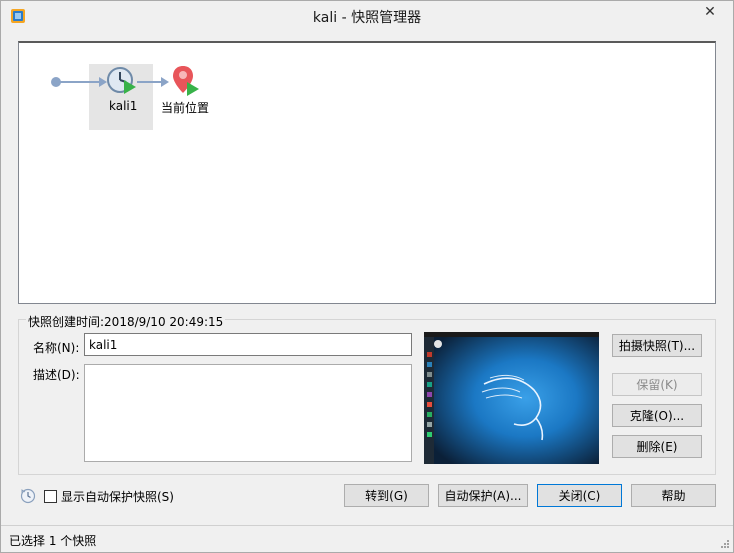 The height and width of the screenshot is (553, 734). I want to click on resize-grip-icon, so click(725, 544).